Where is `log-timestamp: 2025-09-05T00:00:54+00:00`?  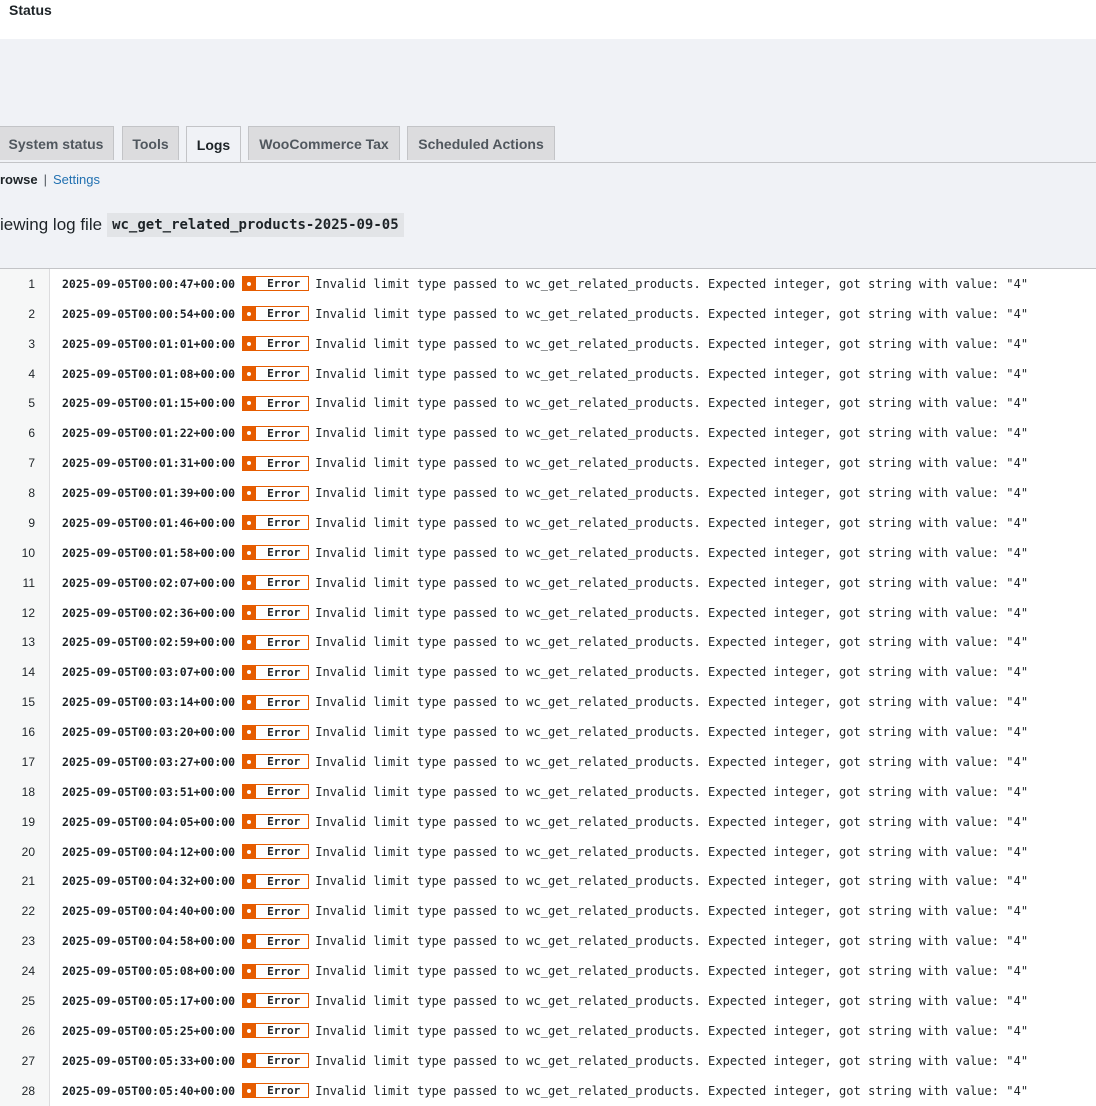 log-timestamp: 2025-09-05T00:00:54+00:00 is located at coordinates (149, 313).